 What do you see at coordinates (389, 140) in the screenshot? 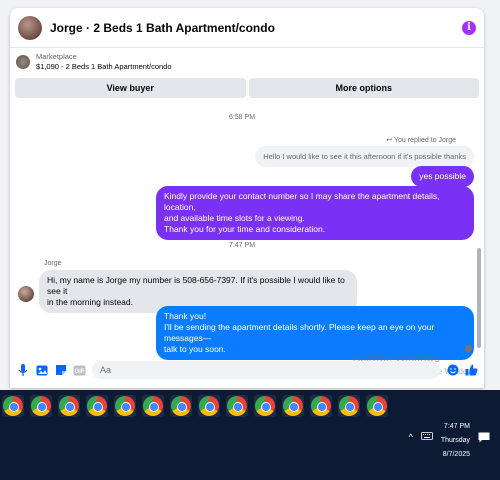
I see `reply-arrow-icon: ↩` at bounding box center [389, 140].